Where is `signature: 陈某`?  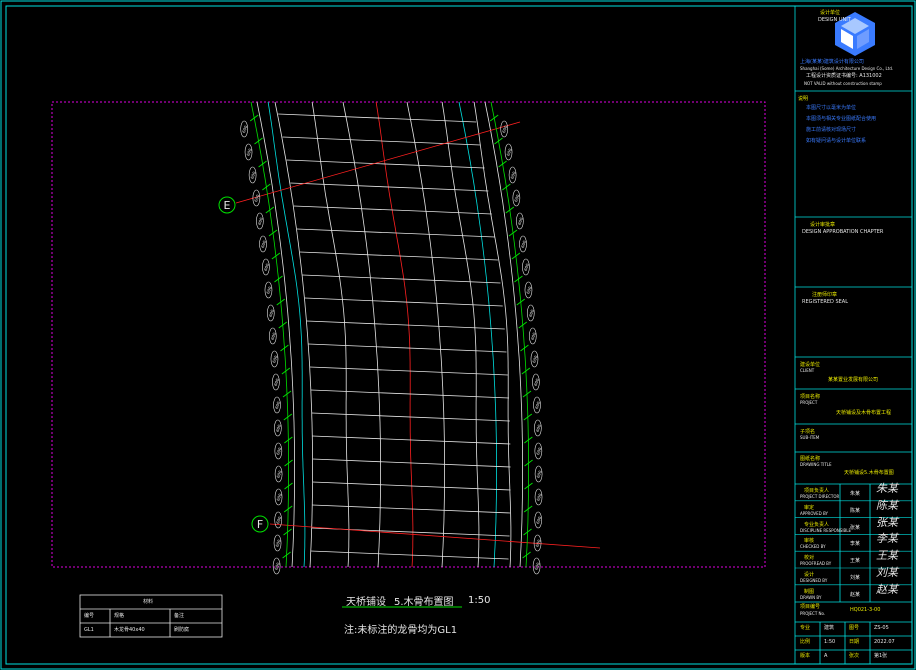 signature: 陈某 is located at coordinates (887, 505).